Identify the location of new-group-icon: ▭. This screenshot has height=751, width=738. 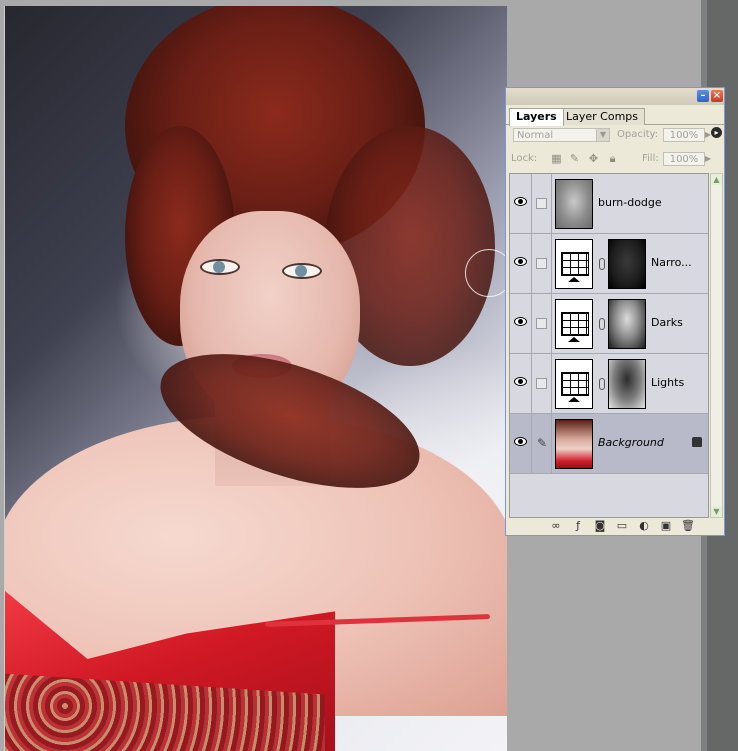
(622, 526).